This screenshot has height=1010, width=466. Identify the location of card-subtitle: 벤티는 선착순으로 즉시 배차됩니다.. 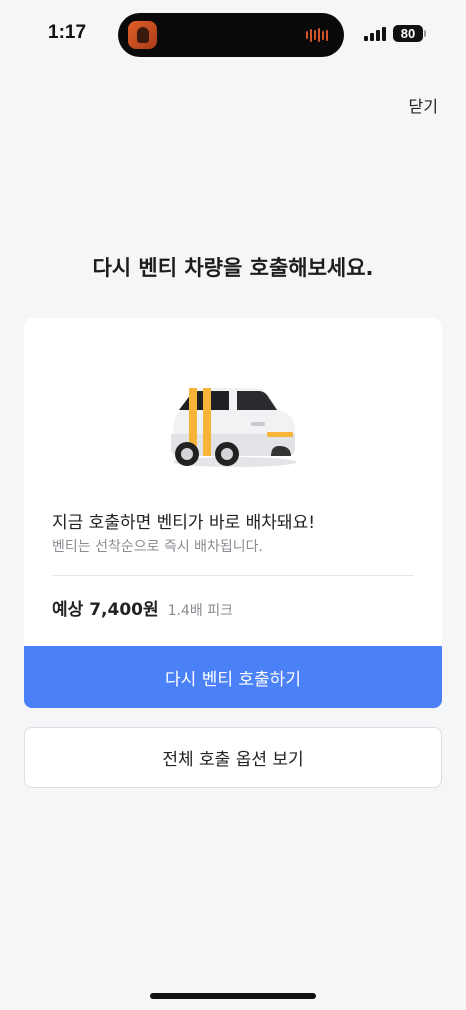
(157, 547).